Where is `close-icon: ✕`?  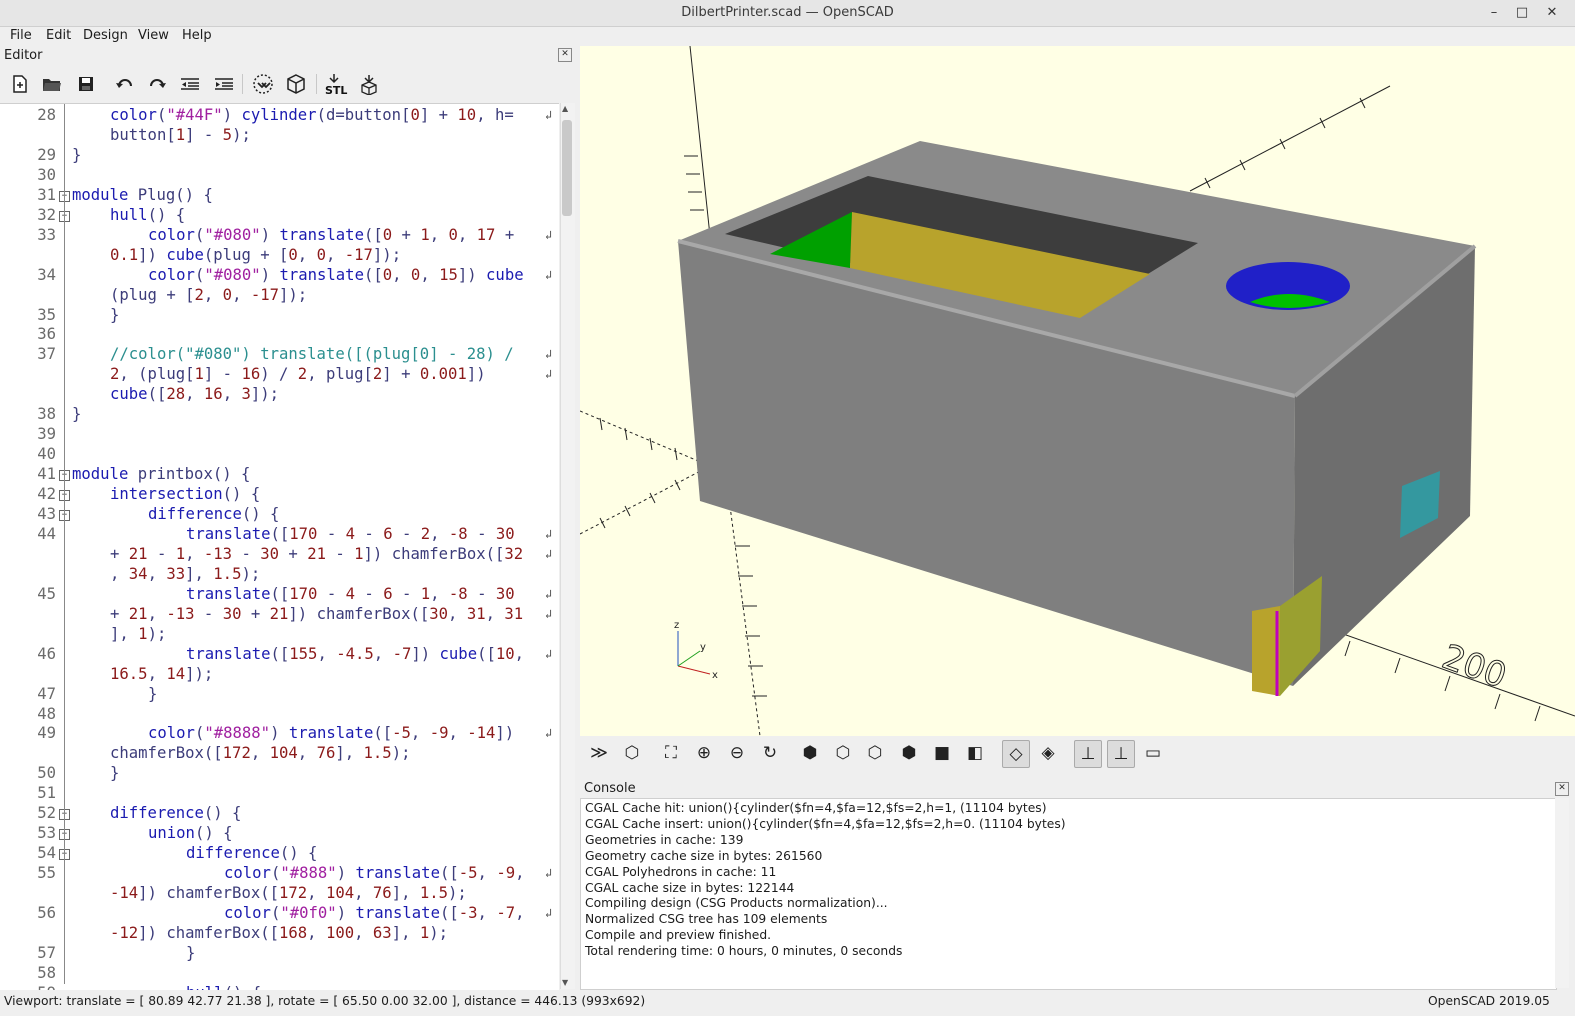
close-icon: ✕ is located at coordinates (1552, 13).